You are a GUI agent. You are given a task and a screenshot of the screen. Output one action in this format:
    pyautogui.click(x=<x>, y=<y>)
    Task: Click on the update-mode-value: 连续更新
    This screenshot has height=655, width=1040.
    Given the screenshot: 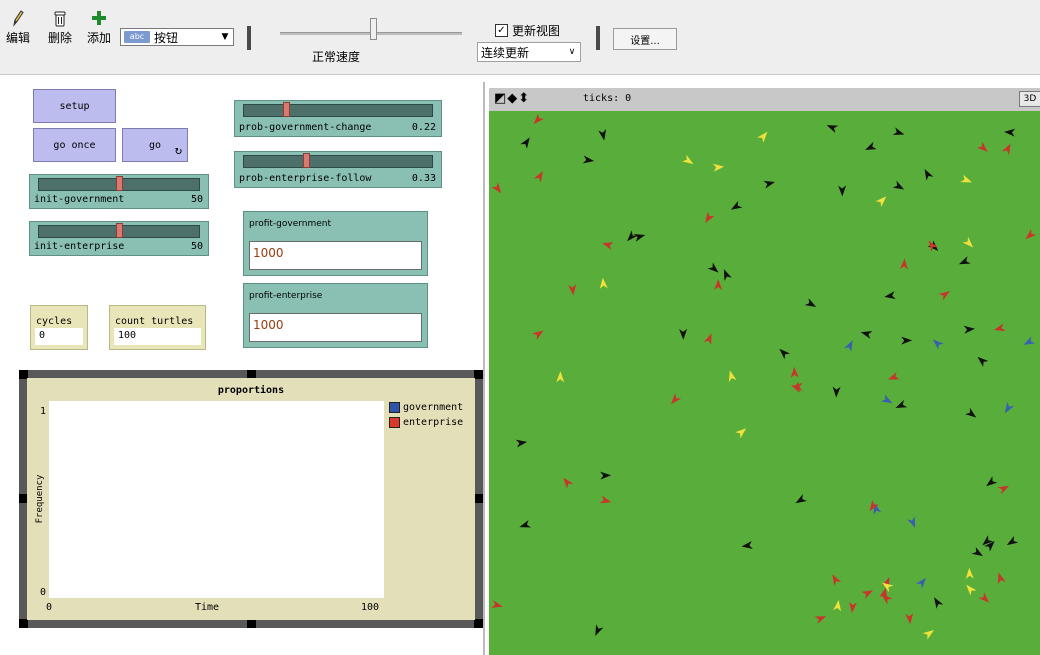 What is the action you would take?
    pyautogui.click(x=505, y=52)
    